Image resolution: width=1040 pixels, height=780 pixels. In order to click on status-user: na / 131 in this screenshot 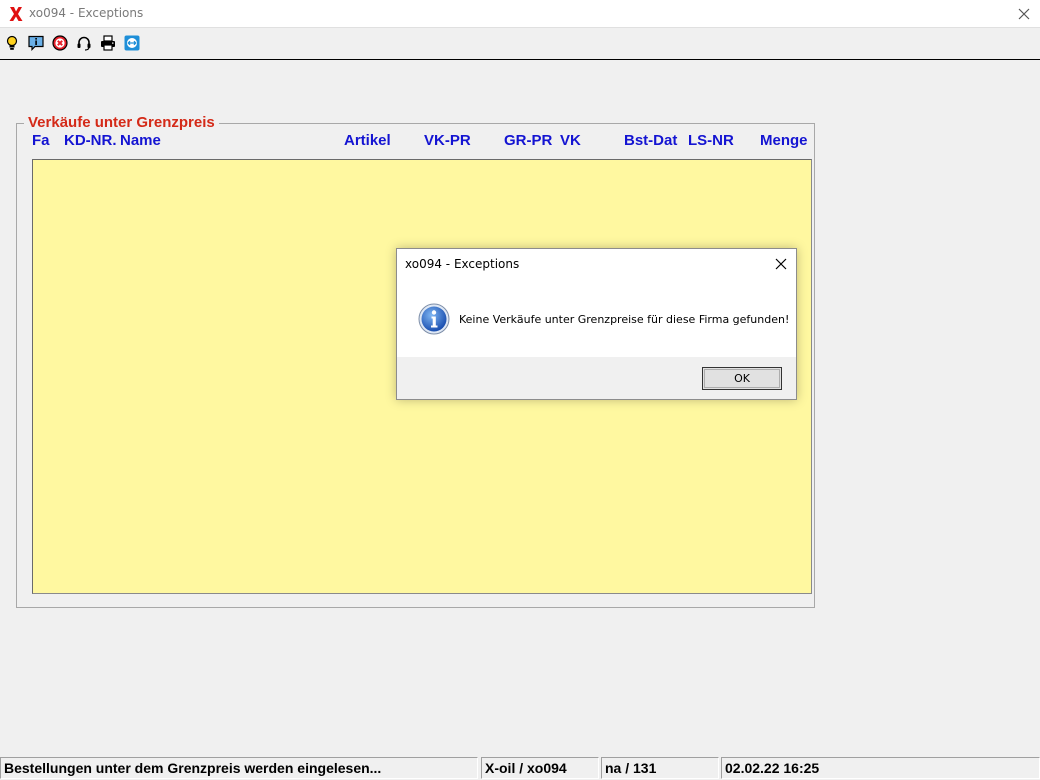, I will do `click(660, 768)`.